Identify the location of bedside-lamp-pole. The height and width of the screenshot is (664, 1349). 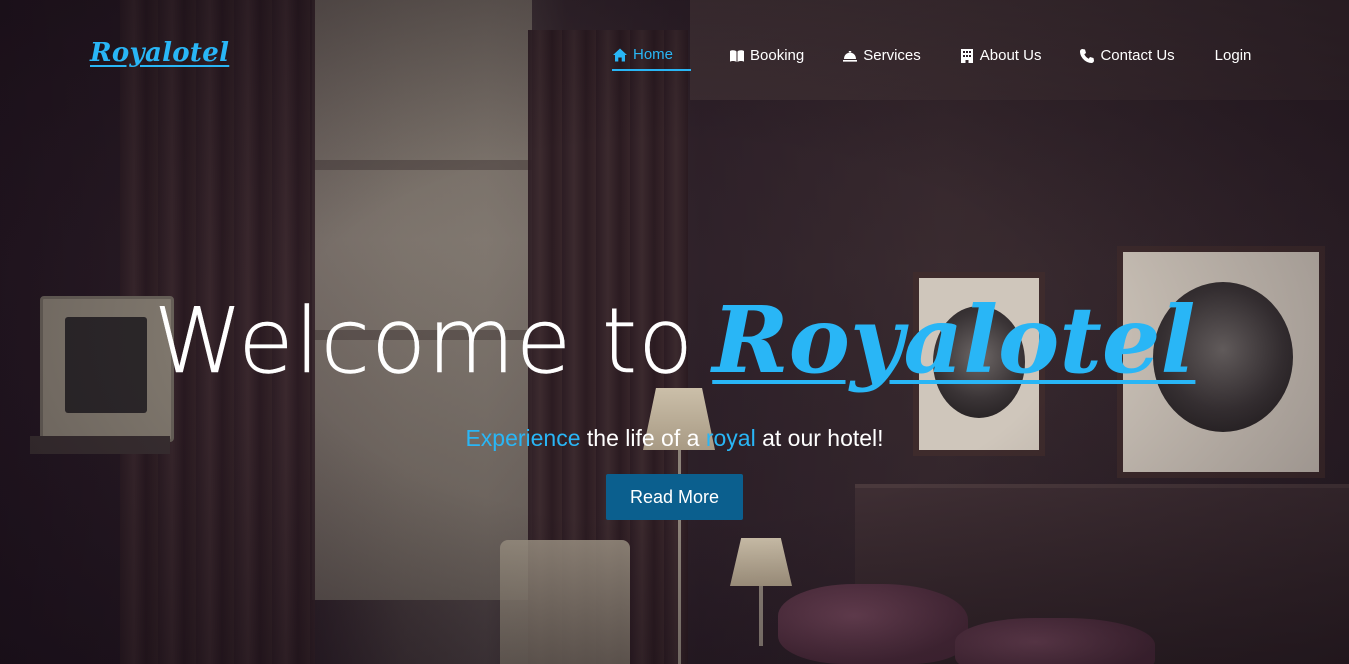
(761, 616).